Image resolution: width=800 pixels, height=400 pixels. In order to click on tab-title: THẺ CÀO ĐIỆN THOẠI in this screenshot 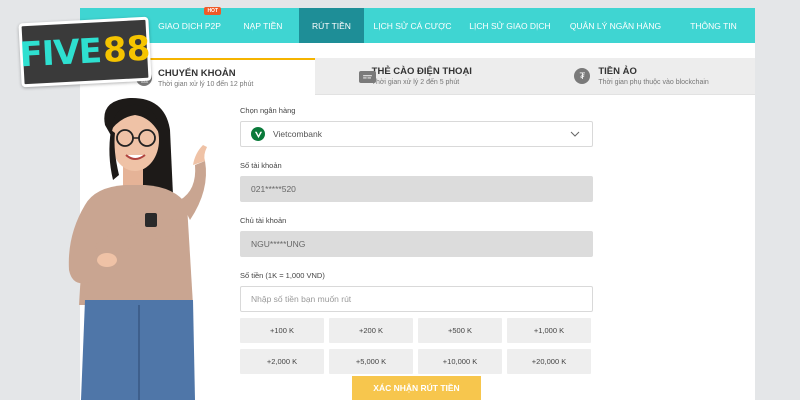, I will do `click(421, 71)`.